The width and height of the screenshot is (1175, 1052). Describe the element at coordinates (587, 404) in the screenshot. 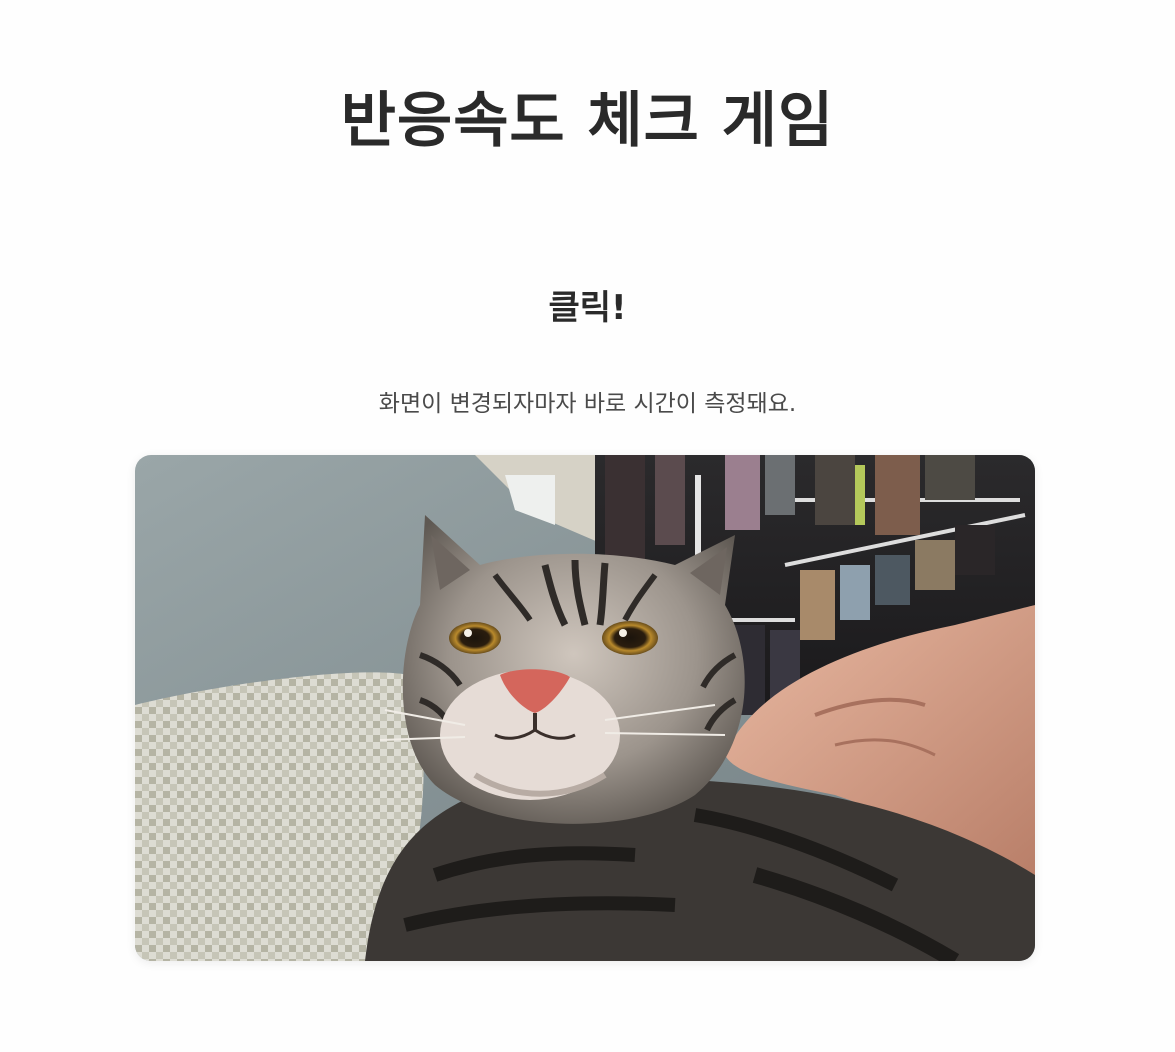

I see `instruction-text: 화면이 변경되자마자 바로 시간이 측정돼요.` at that location.